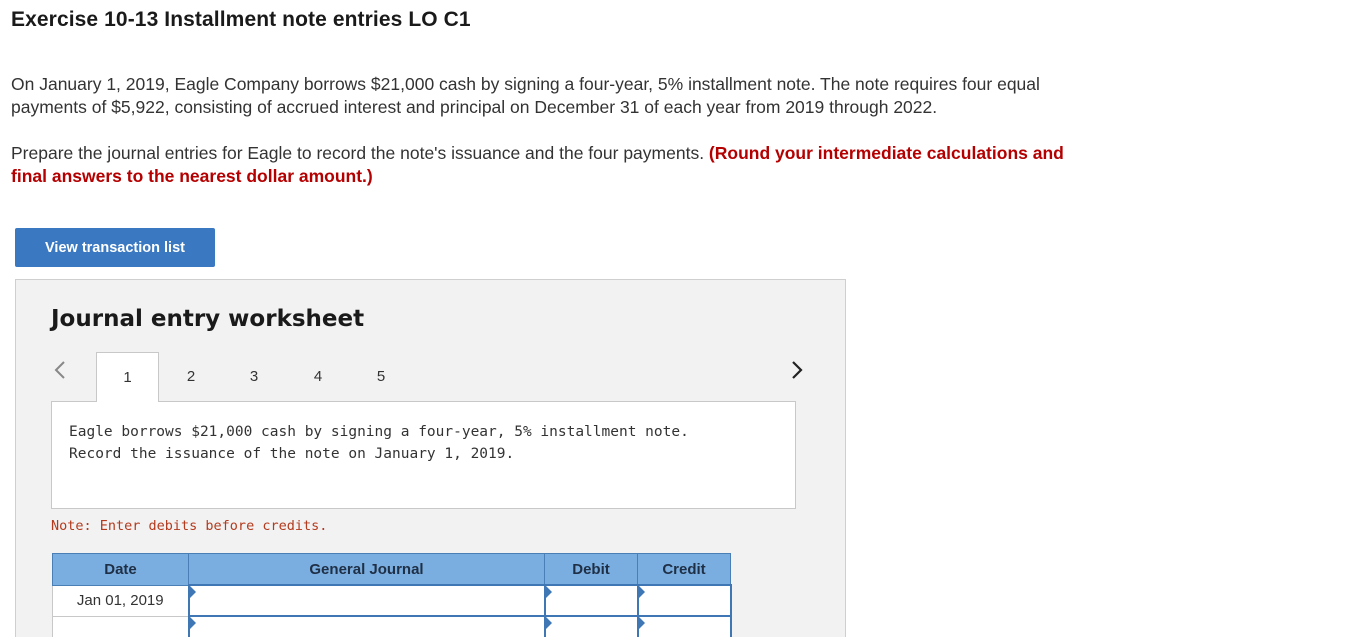 This screenshot has height=637, width=1357. I want to click on date-cell: Jan 01, 2019, so click(120, 600).